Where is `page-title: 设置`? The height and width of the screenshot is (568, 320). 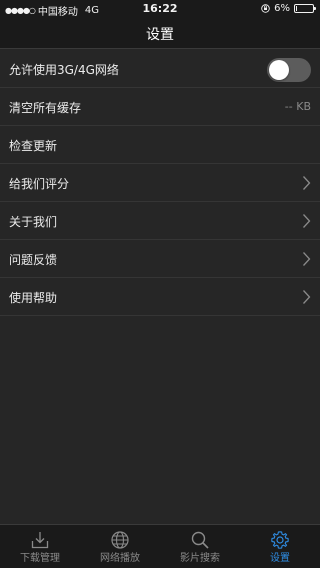 page-title: 设置 is located at coordinates (160, 35).